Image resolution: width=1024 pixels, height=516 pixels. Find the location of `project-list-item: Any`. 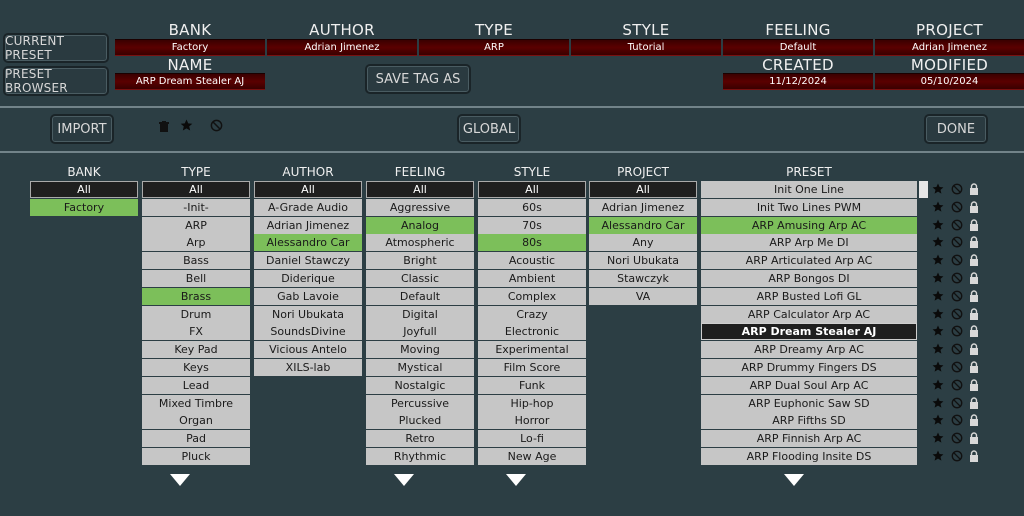

project-list-item: Any is located at coordinates (643, 243).